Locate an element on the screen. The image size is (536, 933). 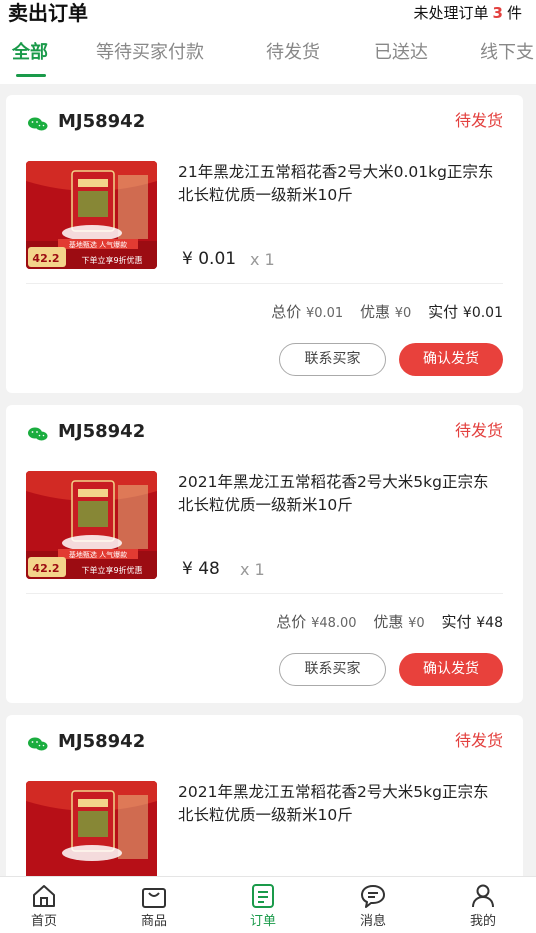
tab-delivered: 已送达 is located at coordinates (401, 53).